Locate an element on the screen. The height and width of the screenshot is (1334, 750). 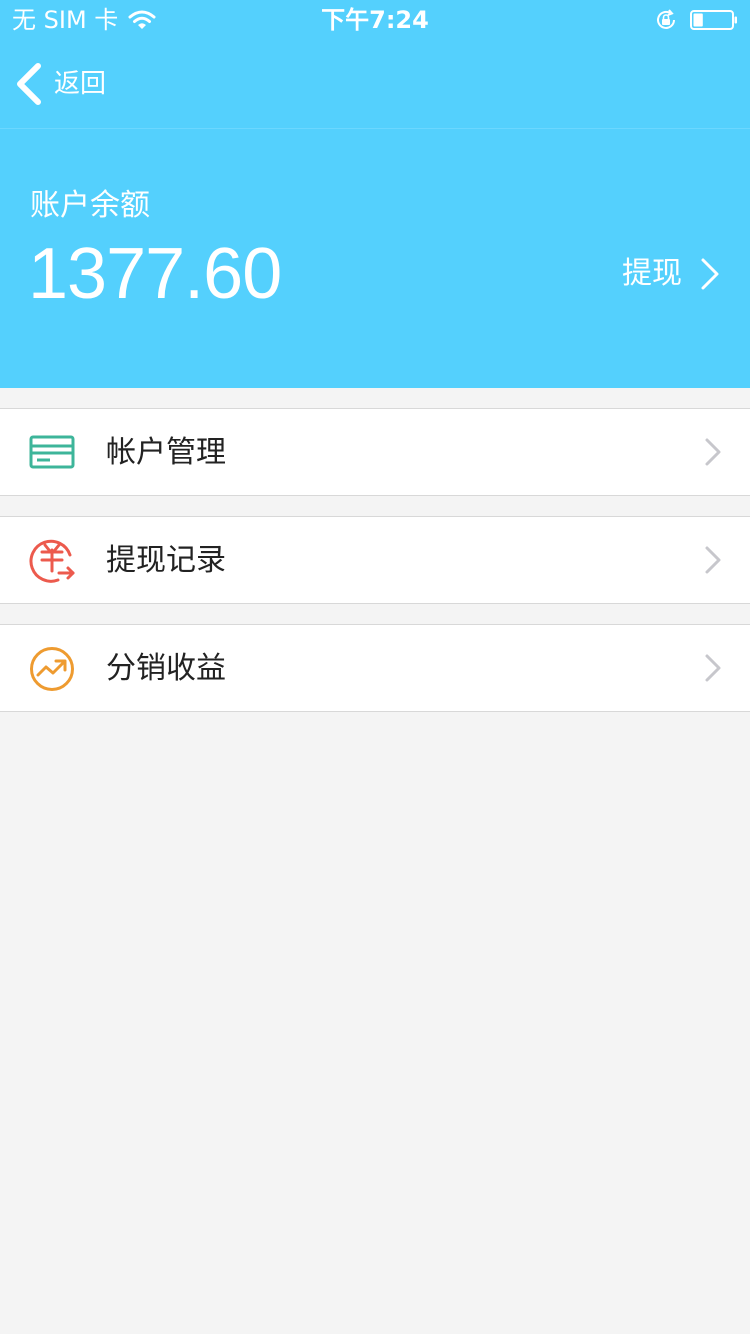
status-bar: 无 SIM 卡 下午7:24 is located at coordinates (375, 20).